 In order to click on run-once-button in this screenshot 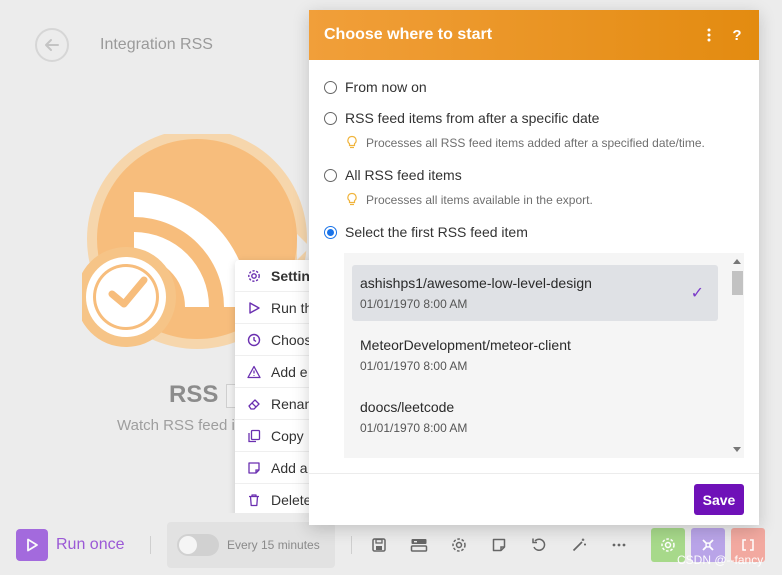, I will do `click(32, 545)`.